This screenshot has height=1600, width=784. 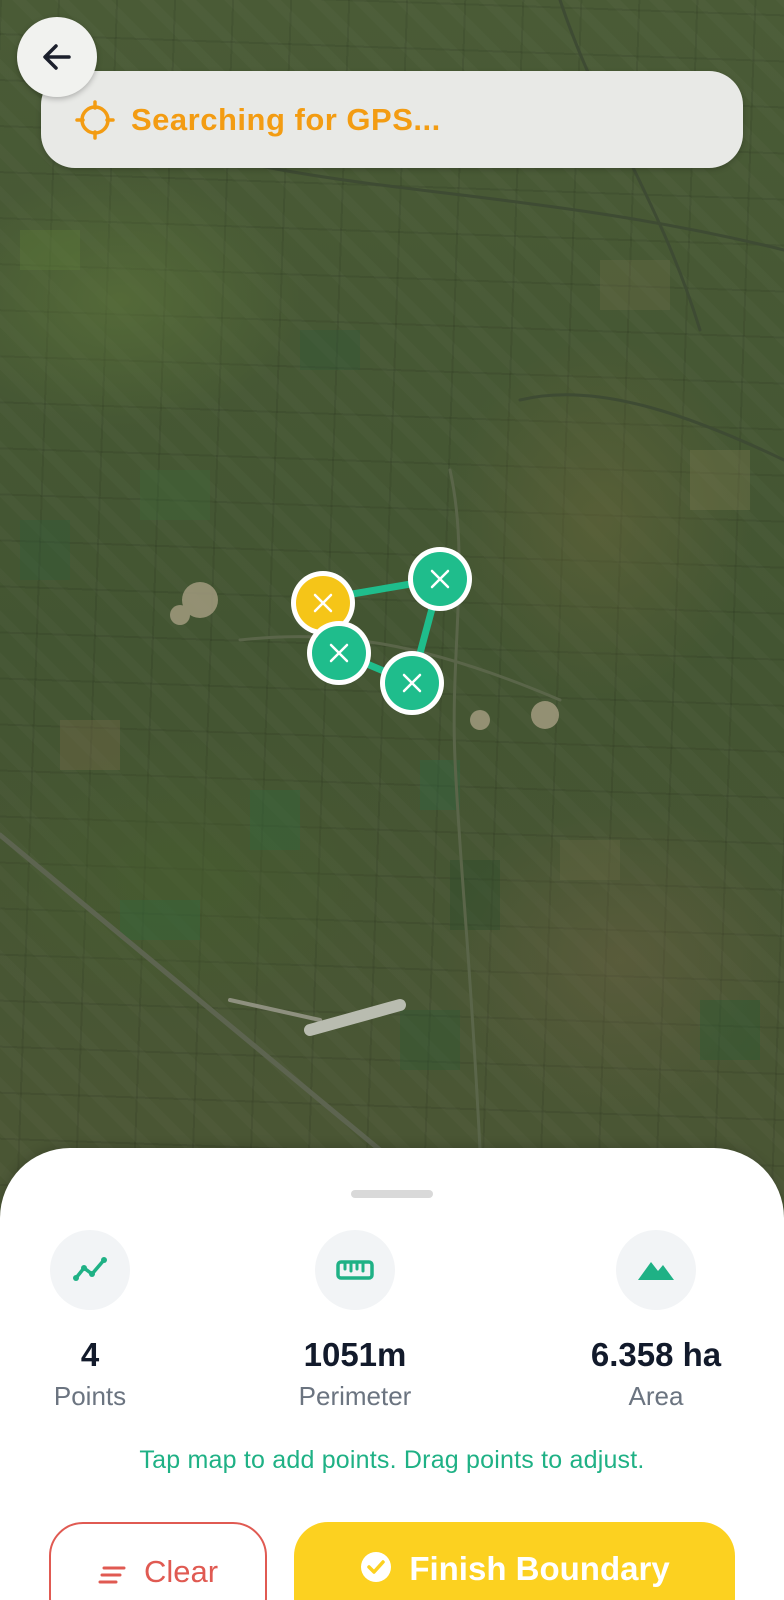 What do you see at coordinates (355, 1321) in the screenshot?
I see `stat-perimeter: 1051m Perimeter` at bounding box center [355, 1321].